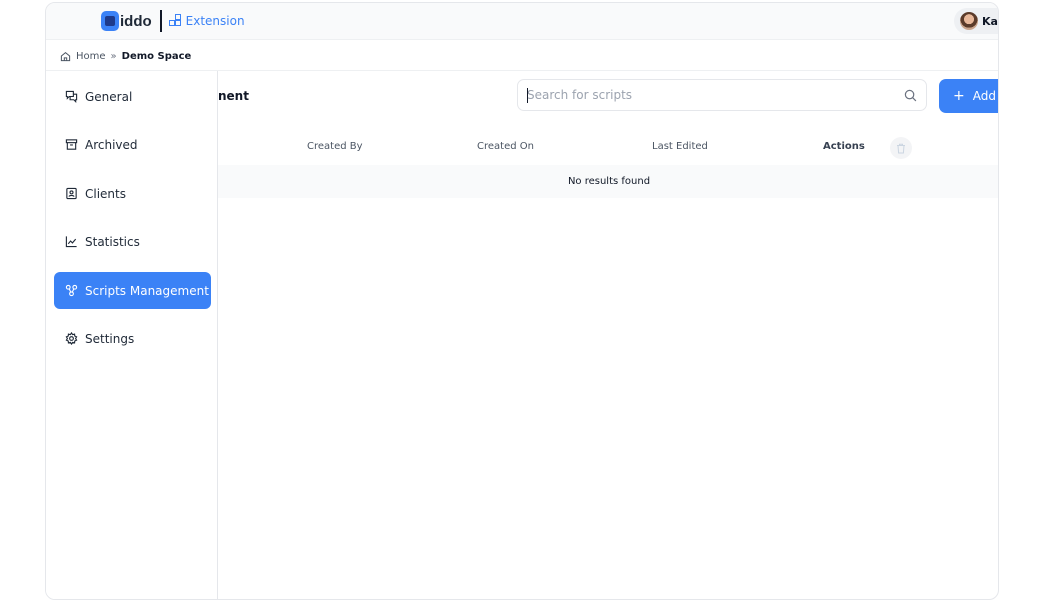 The height and width of the screenshot is (601, 1044). What do you see at coordinates (71, 144) in the screenshot?
I see `archive-box-icon` at bounding box center [71, 144].